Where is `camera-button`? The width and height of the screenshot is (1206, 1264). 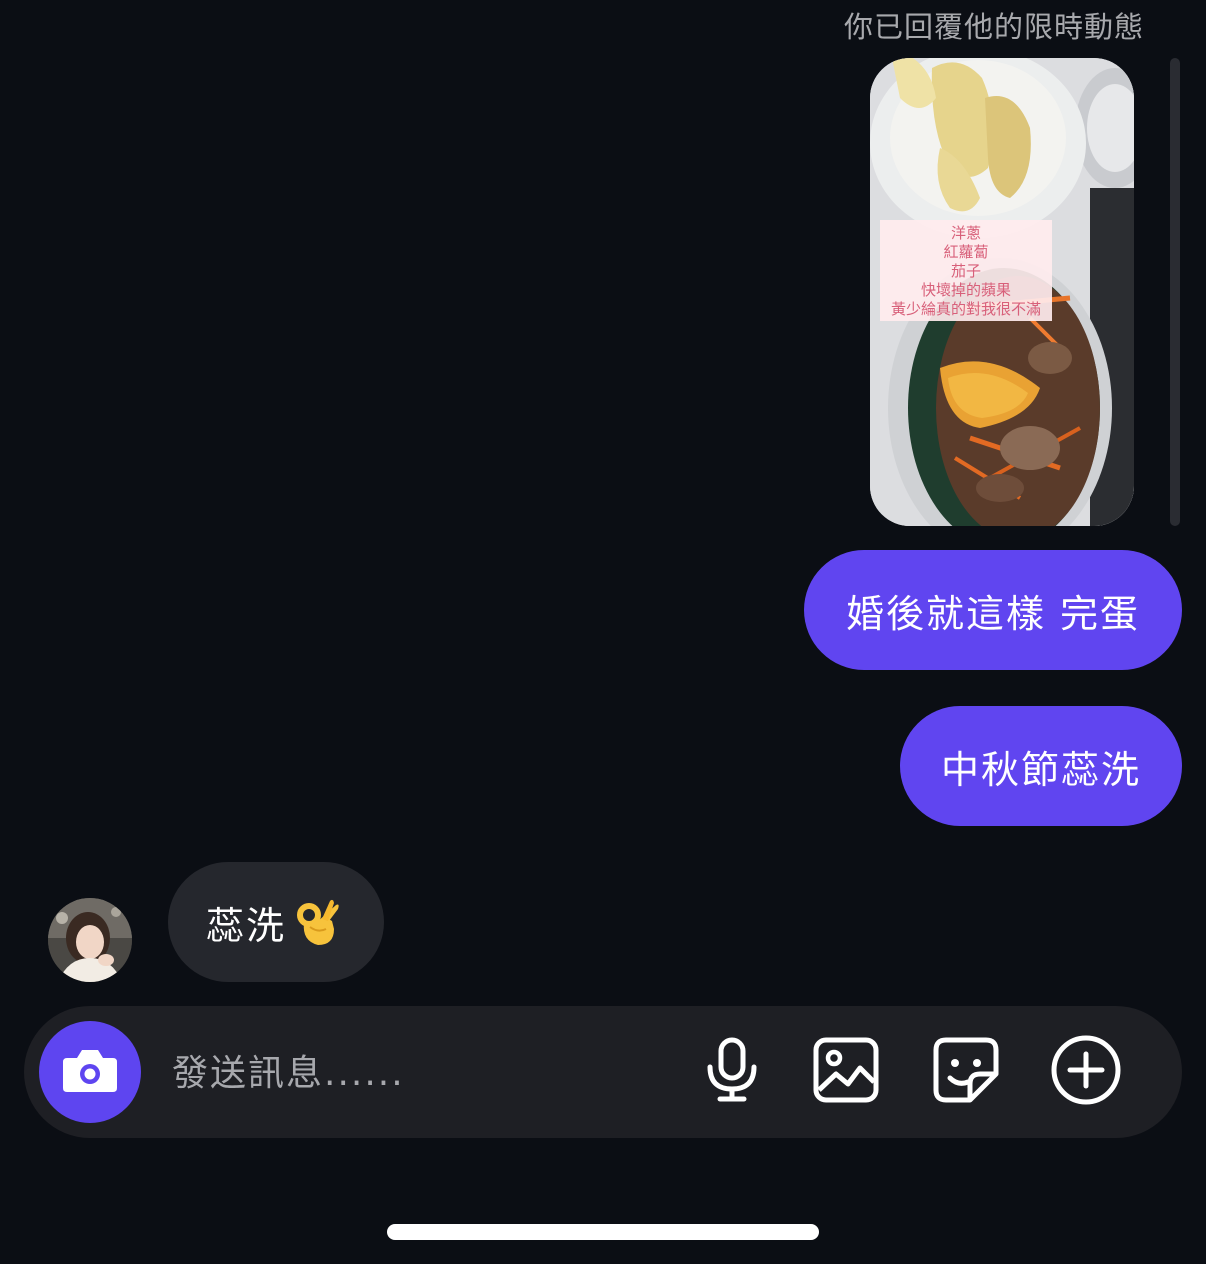
camera-button is located at coordinates (90, 1072).